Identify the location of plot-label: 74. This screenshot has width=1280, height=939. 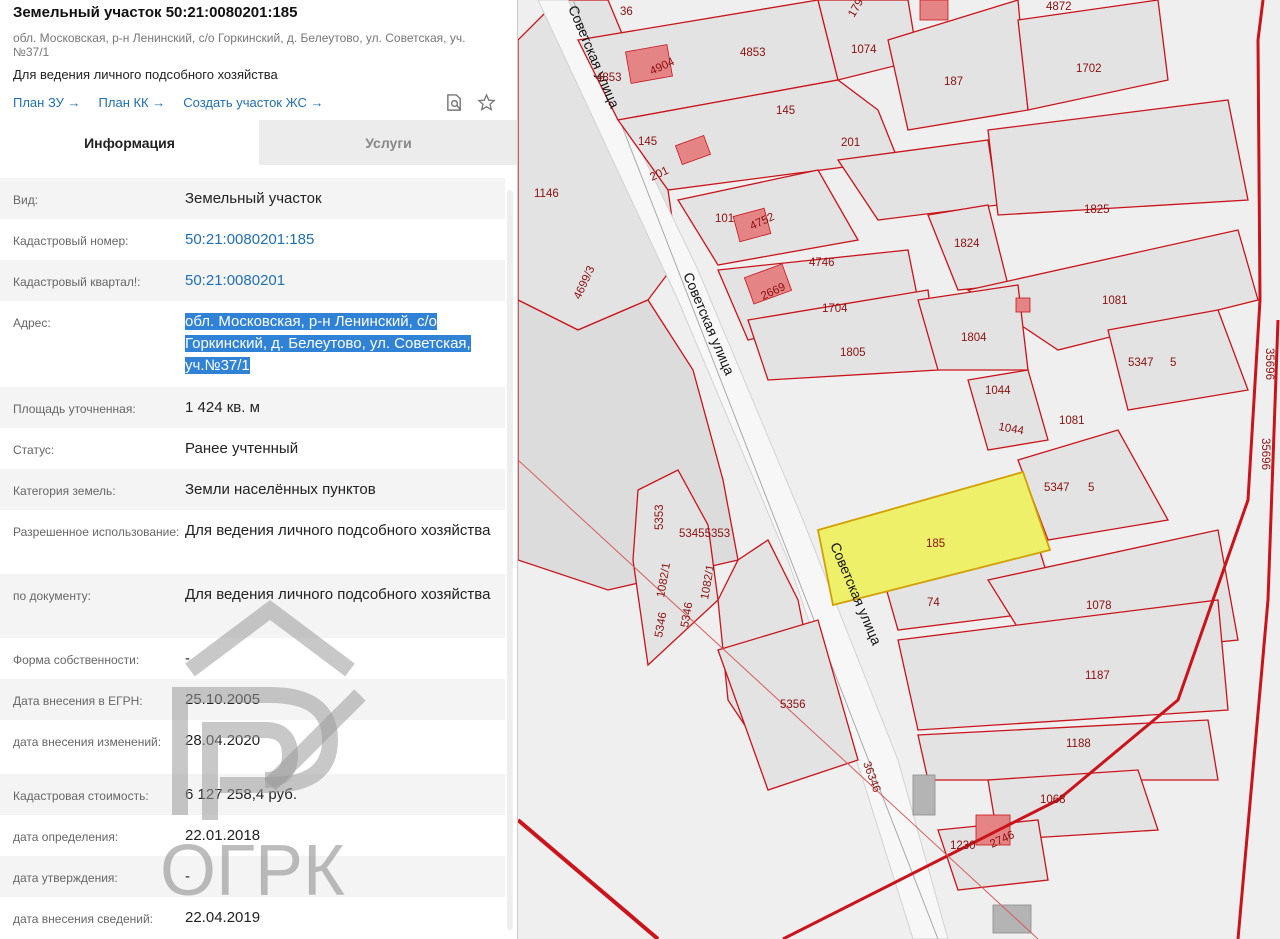
(933, 603).